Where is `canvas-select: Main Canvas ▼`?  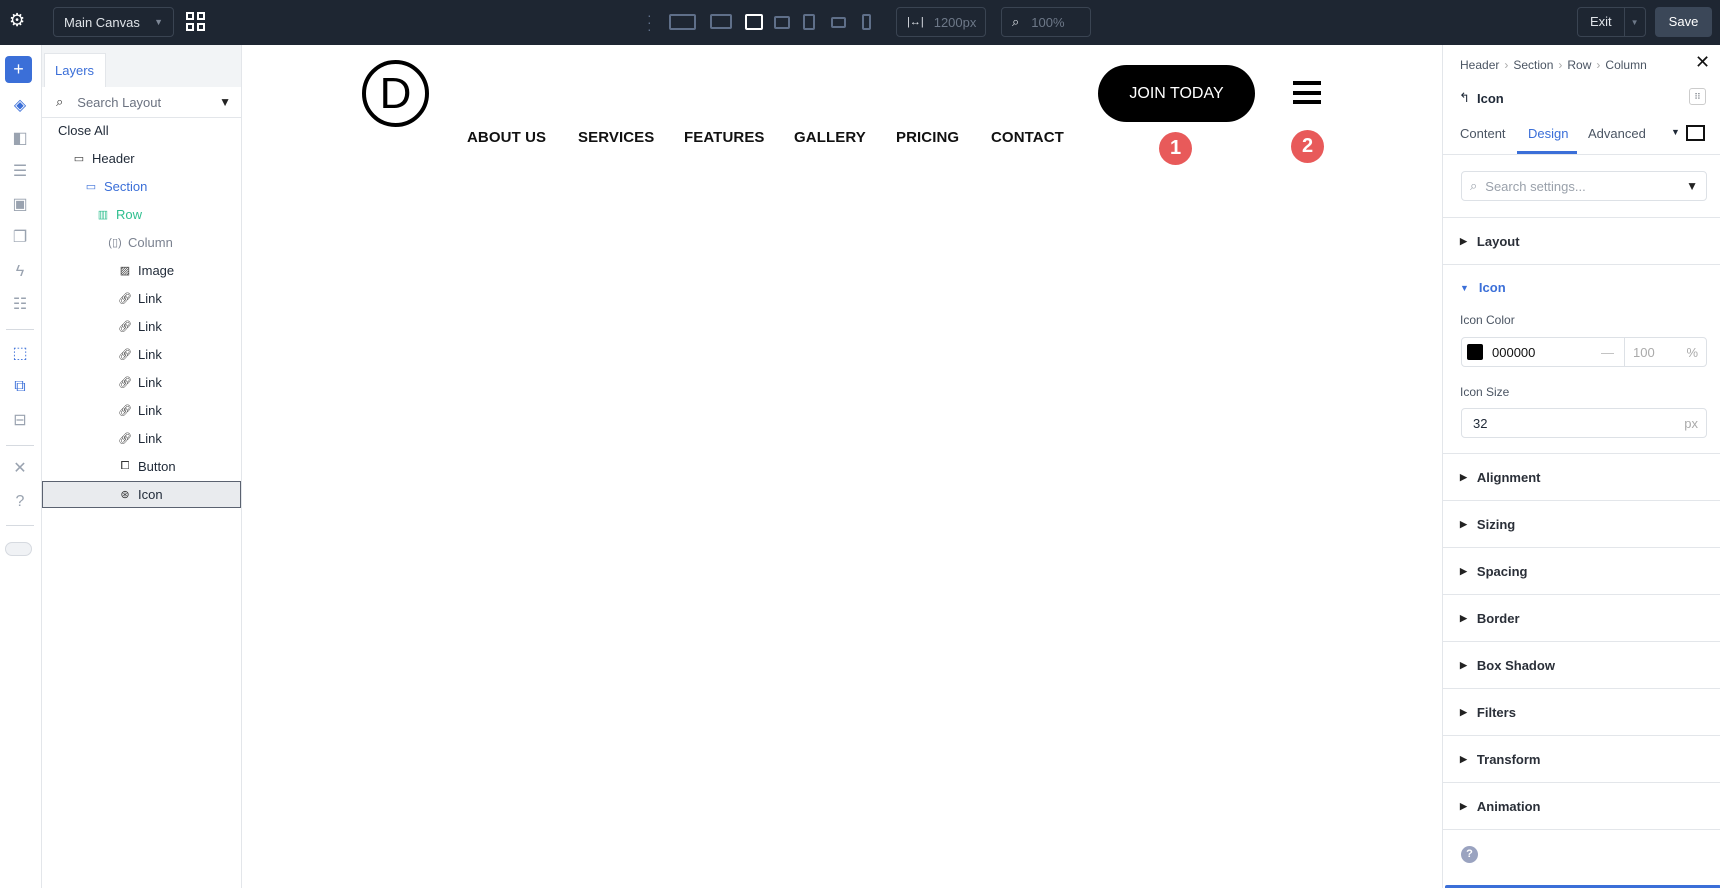 canvas-select: Main Canvas ▼ is located at coordinates (113, 22).